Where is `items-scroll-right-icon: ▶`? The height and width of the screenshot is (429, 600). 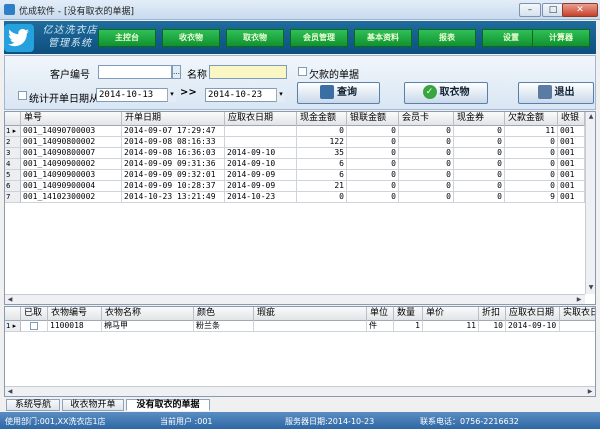 items-scroll-right-icon: ▶ is located at coordinates (590, 391).